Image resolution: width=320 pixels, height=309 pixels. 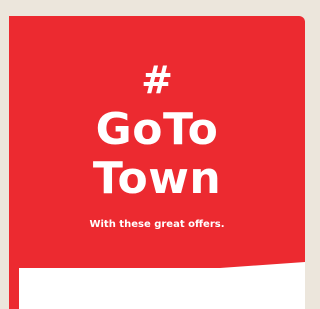 What do you see at coordinates (157, 224) in the screenshot?
I see `tagline: With these great offers.` at bounding box center [157, 224].